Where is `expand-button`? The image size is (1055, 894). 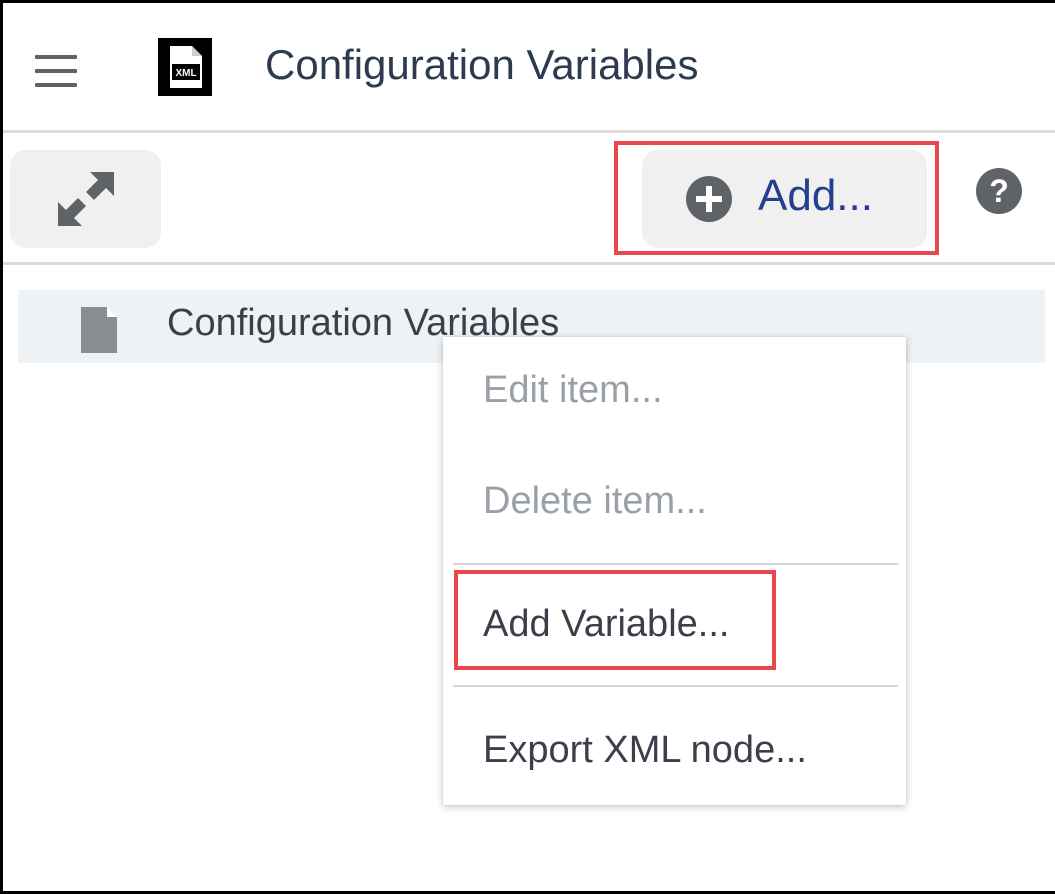 expand-button is located at coordinates (85, 199).